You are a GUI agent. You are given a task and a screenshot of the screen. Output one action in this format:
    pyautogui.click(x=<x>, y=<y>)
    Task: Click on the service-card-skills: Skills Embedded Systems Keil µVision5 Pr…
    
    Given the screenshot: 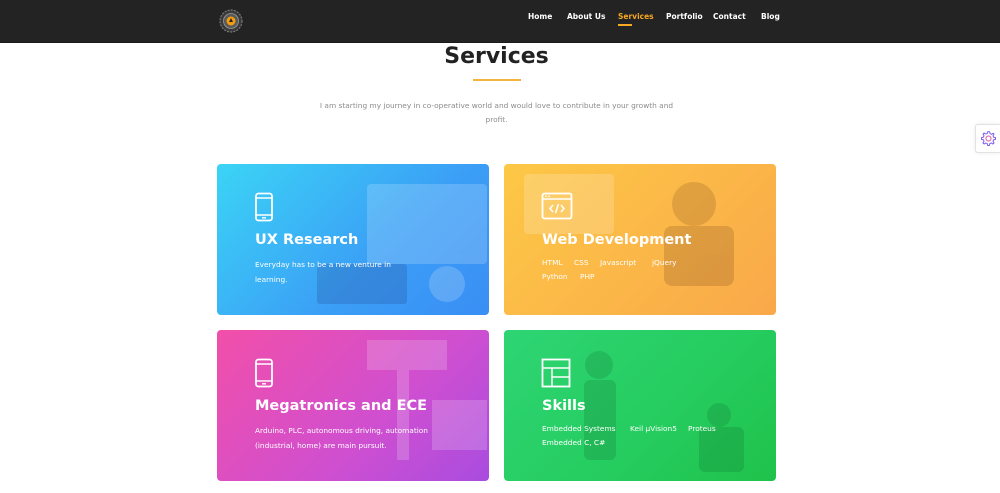 What is the action you would take?
    pyautogui.click(x=640, y=405)
    